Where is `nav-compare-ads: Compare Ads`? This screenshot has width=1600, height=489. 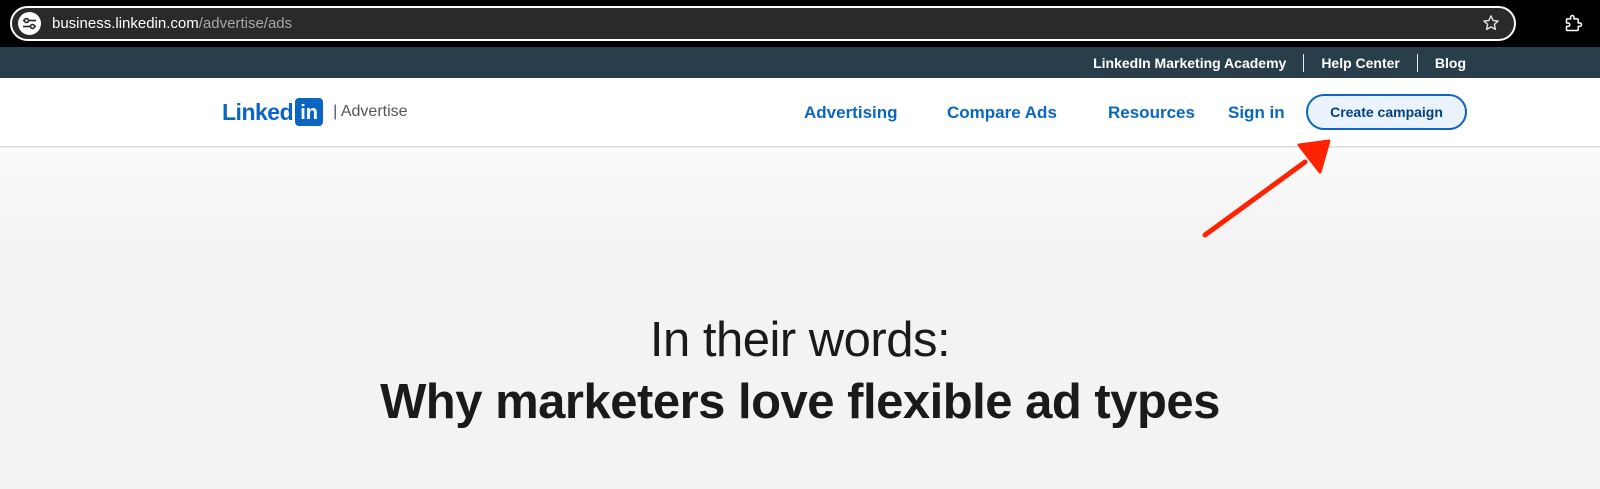
nav-compare-ads: Compare Ads is located at coordinates (1002, 113).